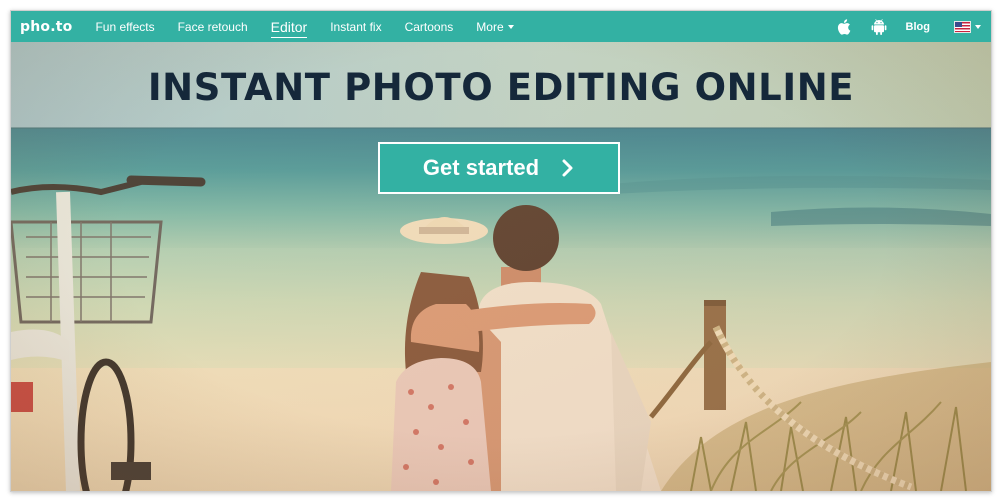  Describe the element at coordinates (879, 27) in the screenshot. I see `android-icon` at that location.